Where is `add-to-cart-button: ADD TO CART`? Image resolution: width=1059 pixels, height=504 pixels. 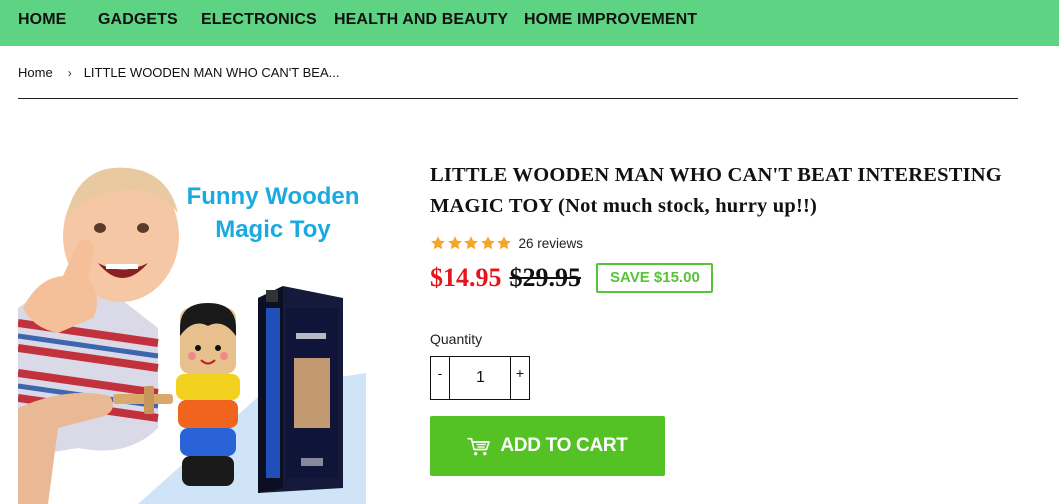 add-to-cart-button: ADD TO CART is located at coordinates (547, 446).